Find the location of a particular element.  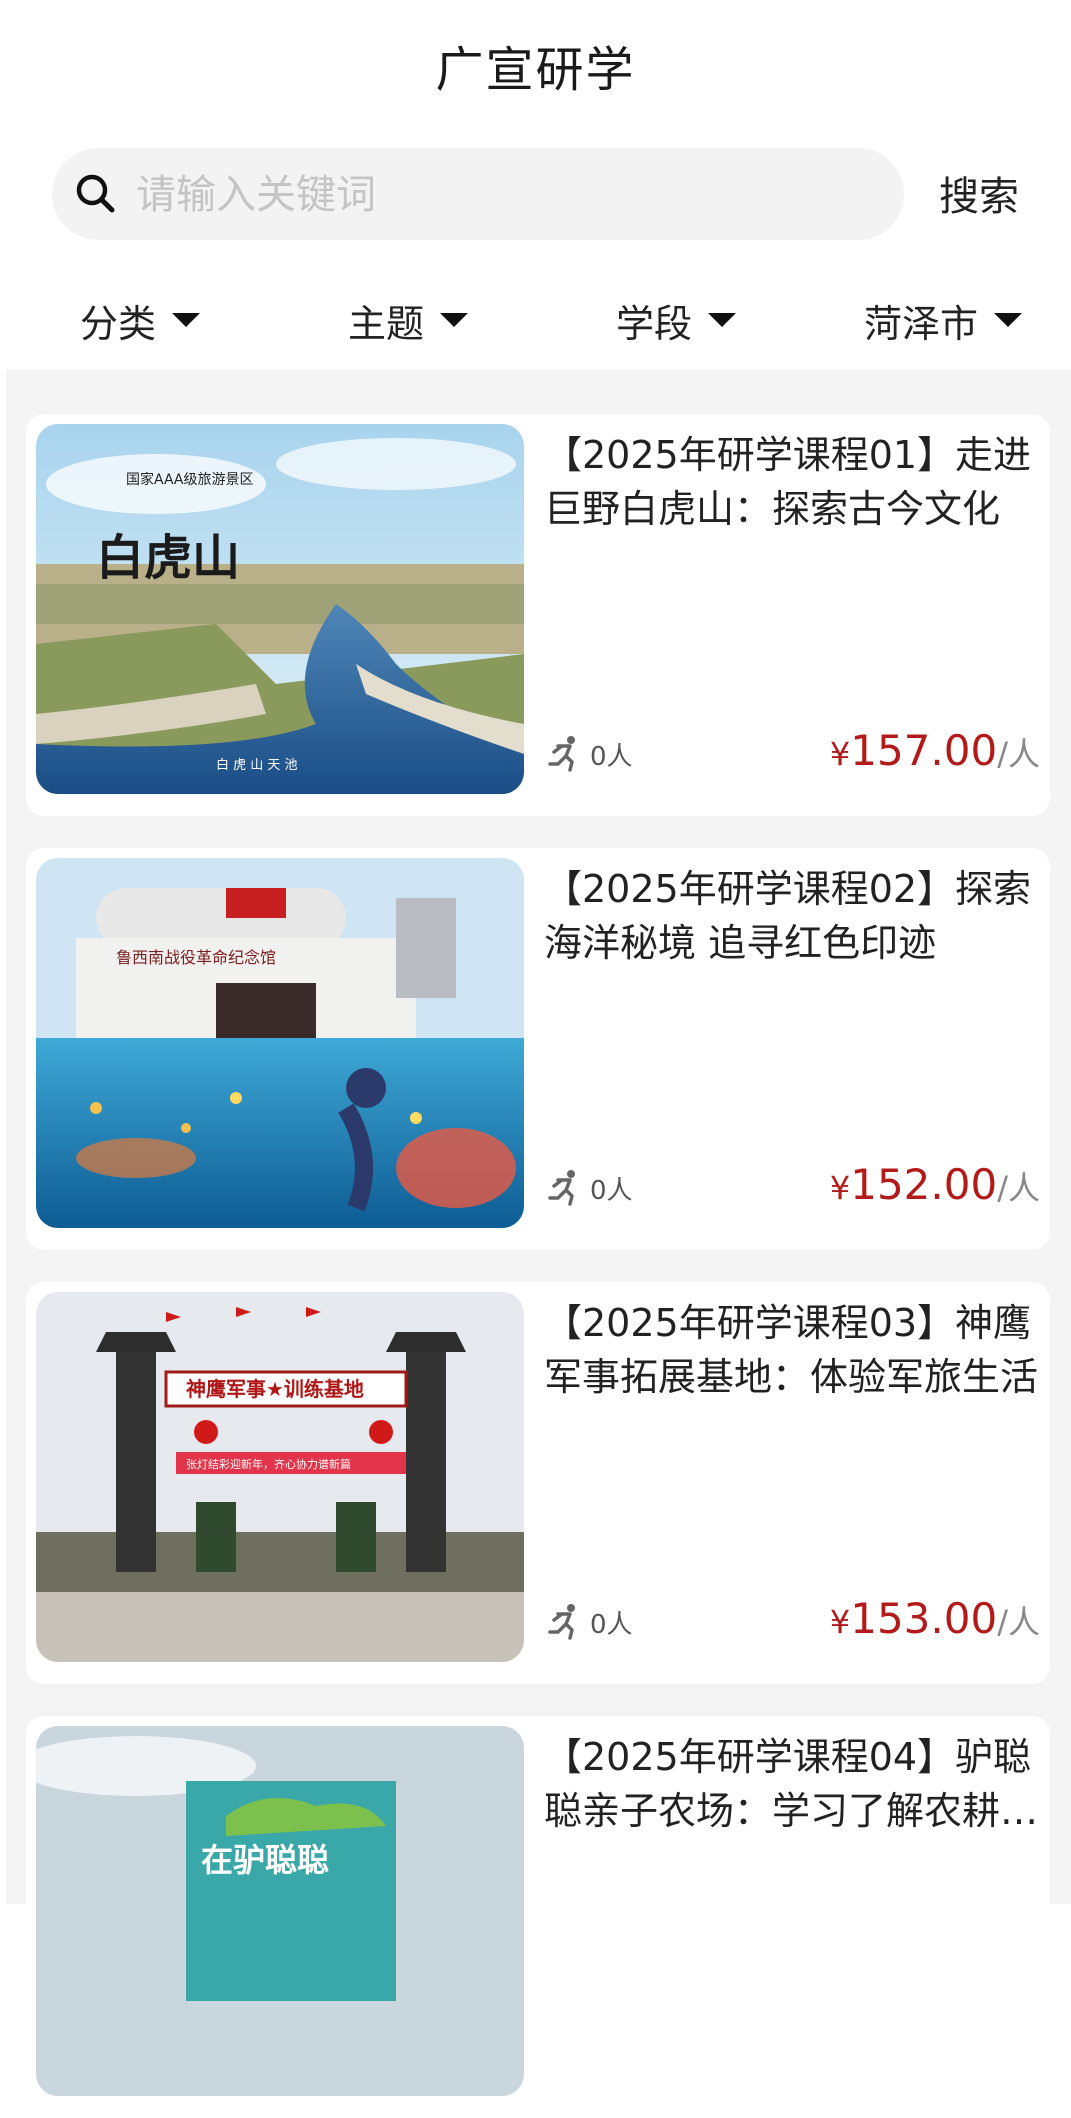

image-caption: 白虎山 is located at coordinates (168, 558).